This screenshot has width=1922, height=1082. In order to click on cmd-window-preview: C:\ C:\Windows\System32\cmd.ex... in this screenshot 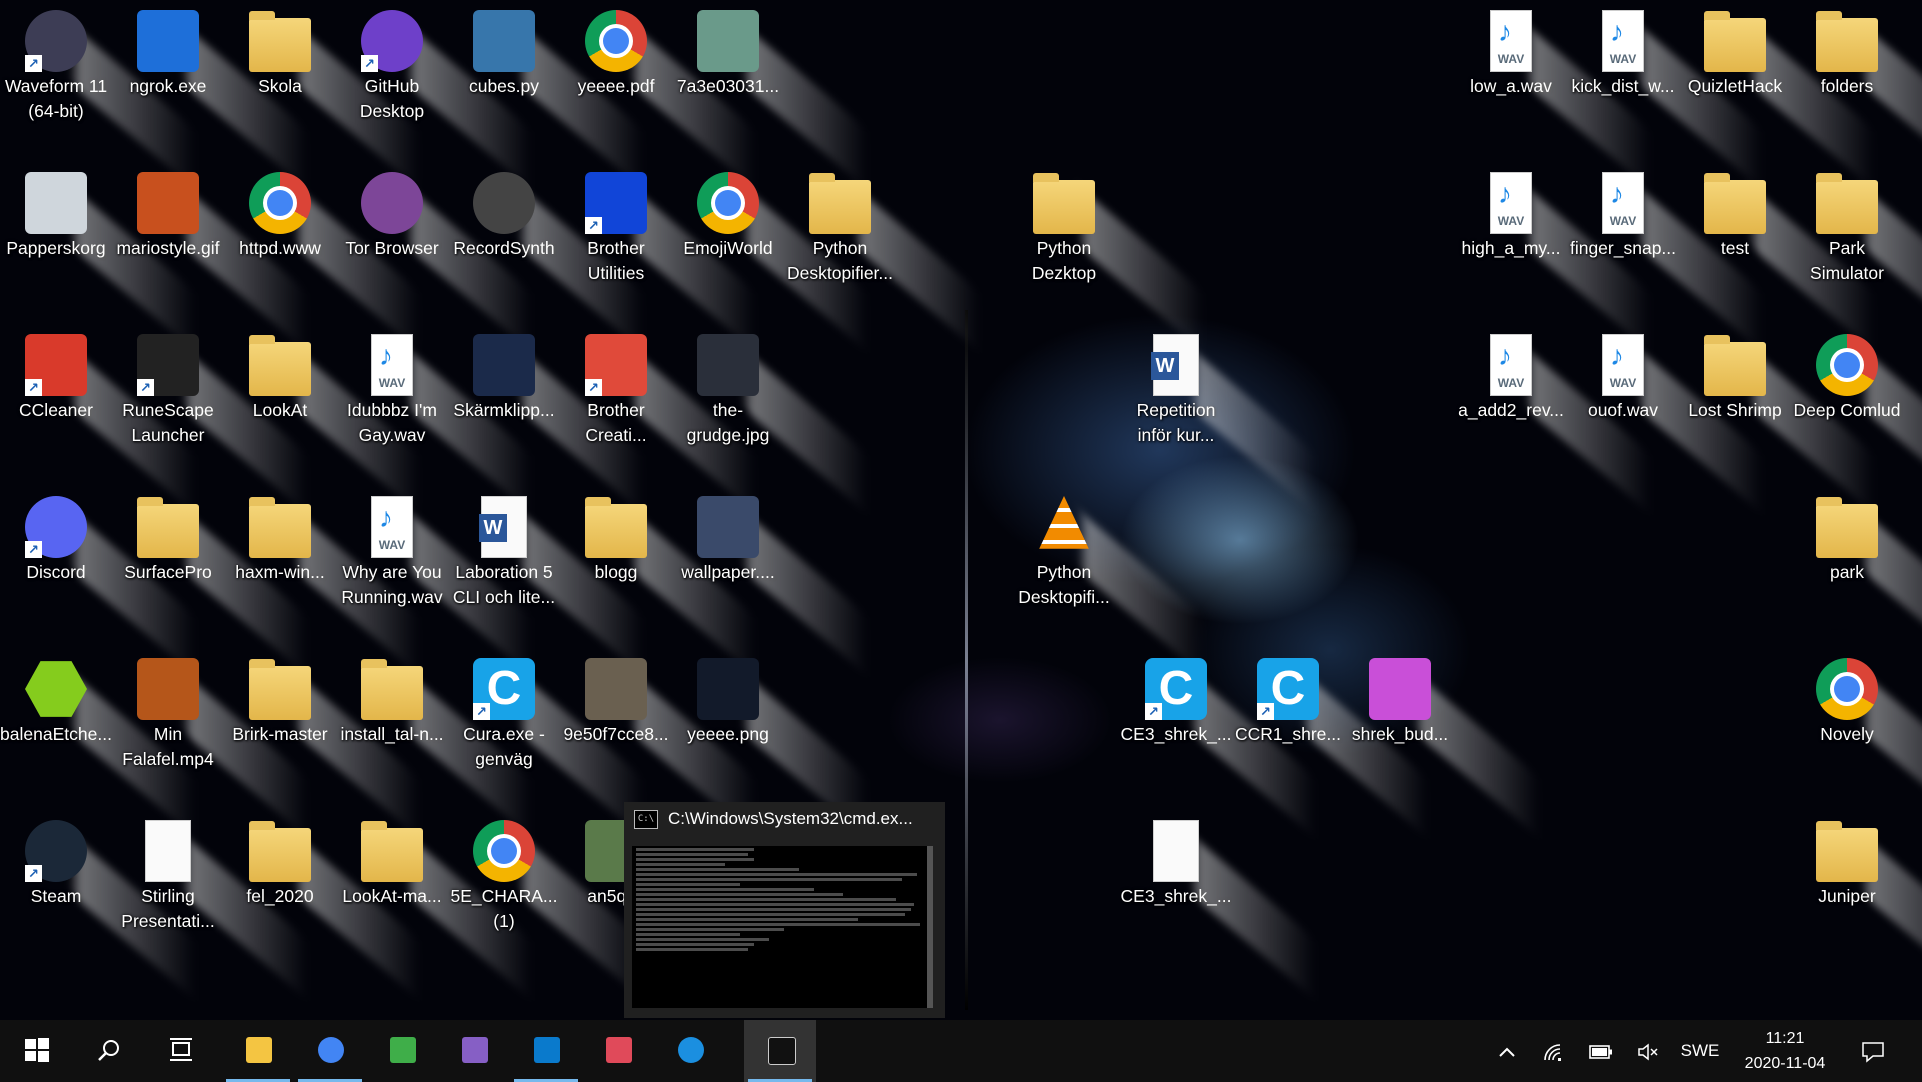, I will do `click(784, 910)`.